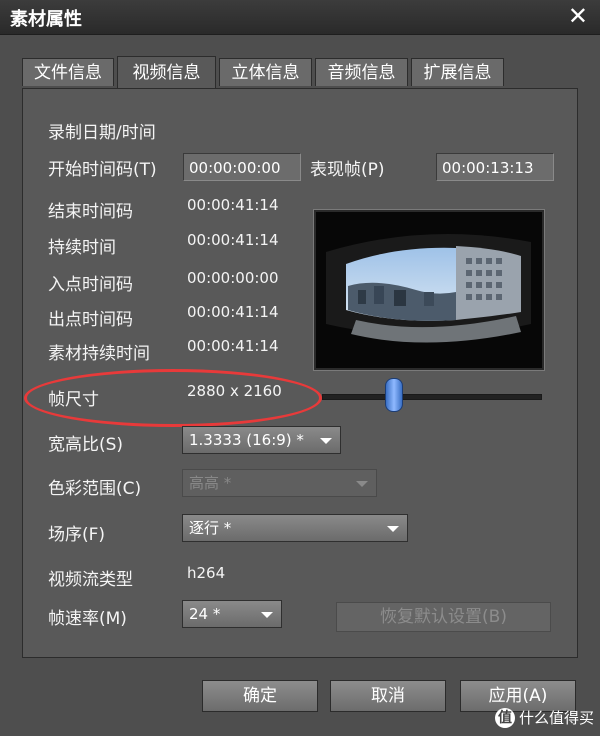 The image size is (600, 736). I want to click on aspect-ratio-label: 宽高比(S), so click(86, 445).